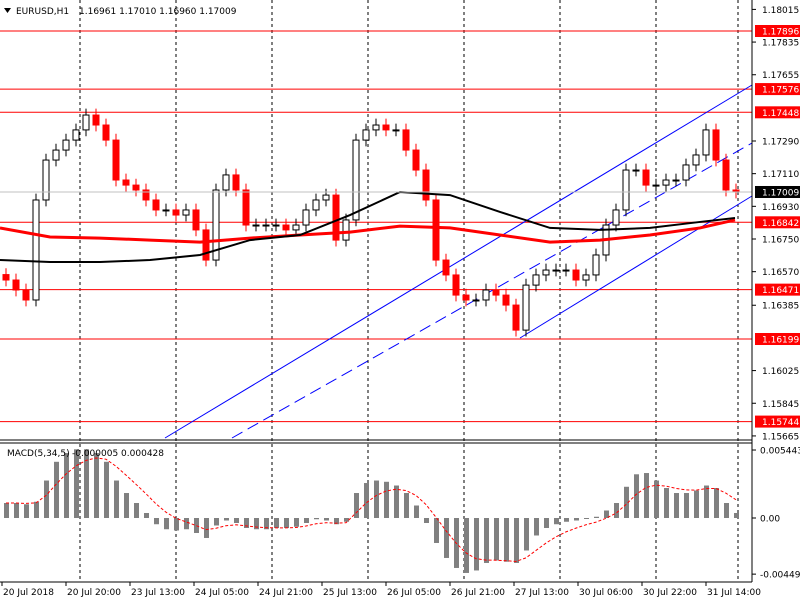  Describe the element at coordinates (780, 576) in the screenshot. I see `macd-tick-label: -0.004494` at that location.